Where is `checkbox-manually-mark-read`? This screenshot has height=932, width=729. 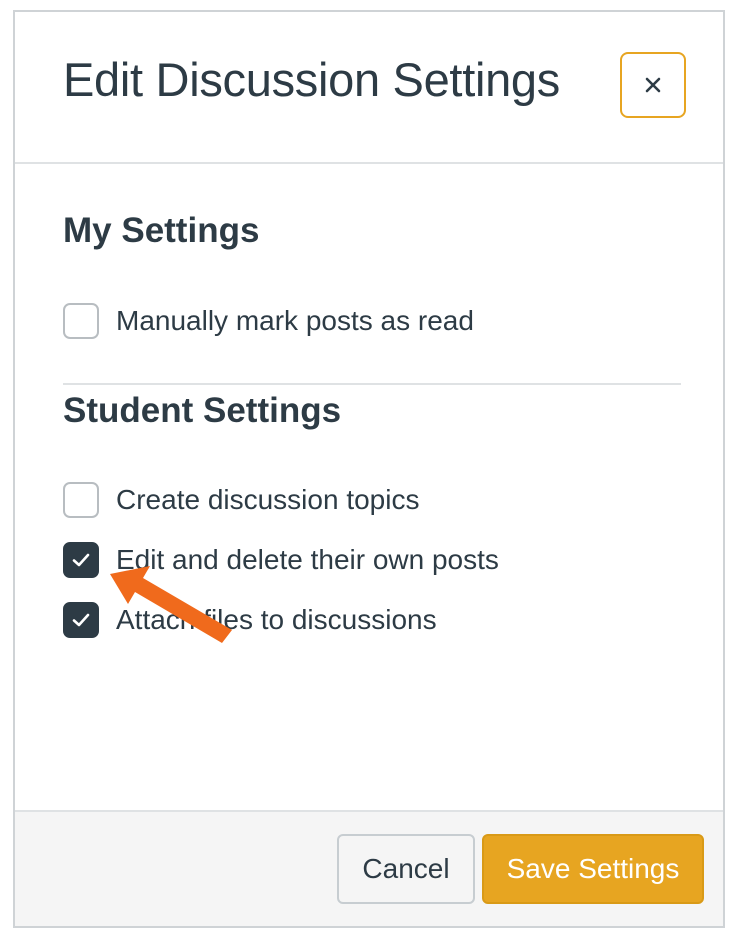
checkbox-manually-mark-read is located at coordinates (81, 321).